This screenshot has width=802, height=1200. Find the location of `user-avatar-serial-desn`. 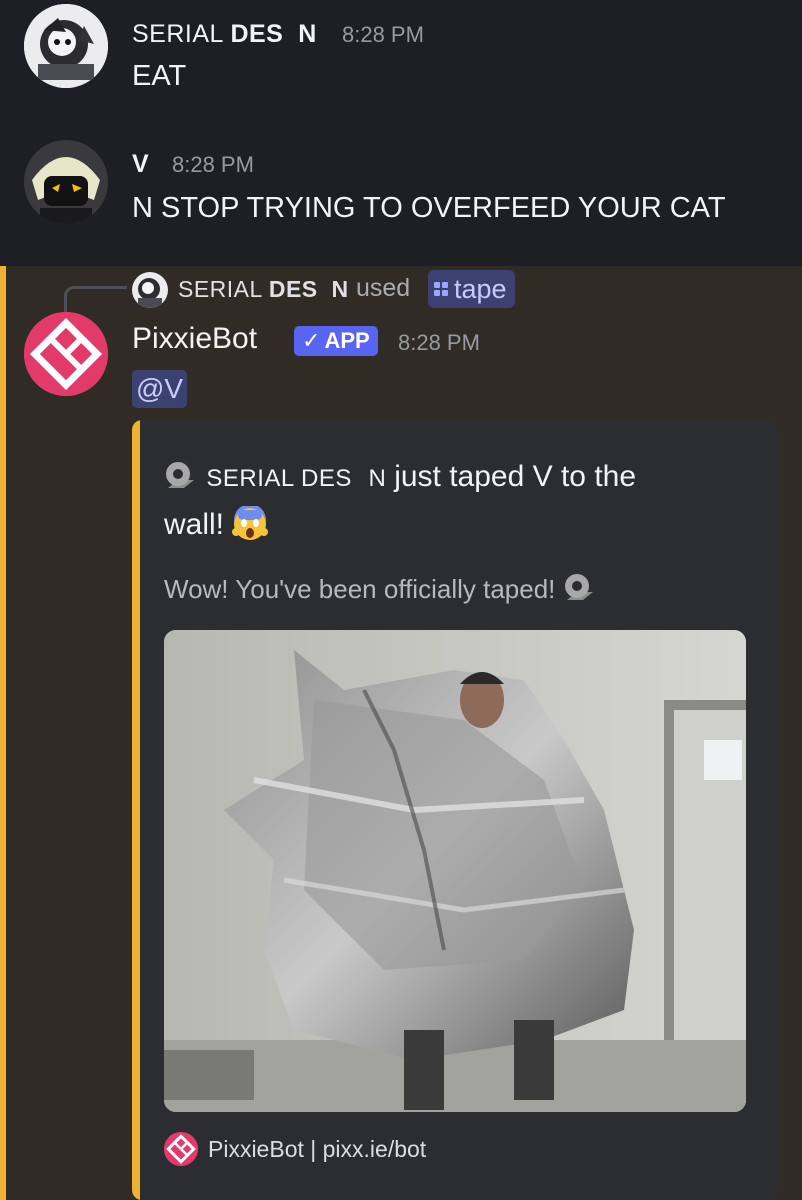

user-avatar-serial-desn is located at coordinates (66, 46).